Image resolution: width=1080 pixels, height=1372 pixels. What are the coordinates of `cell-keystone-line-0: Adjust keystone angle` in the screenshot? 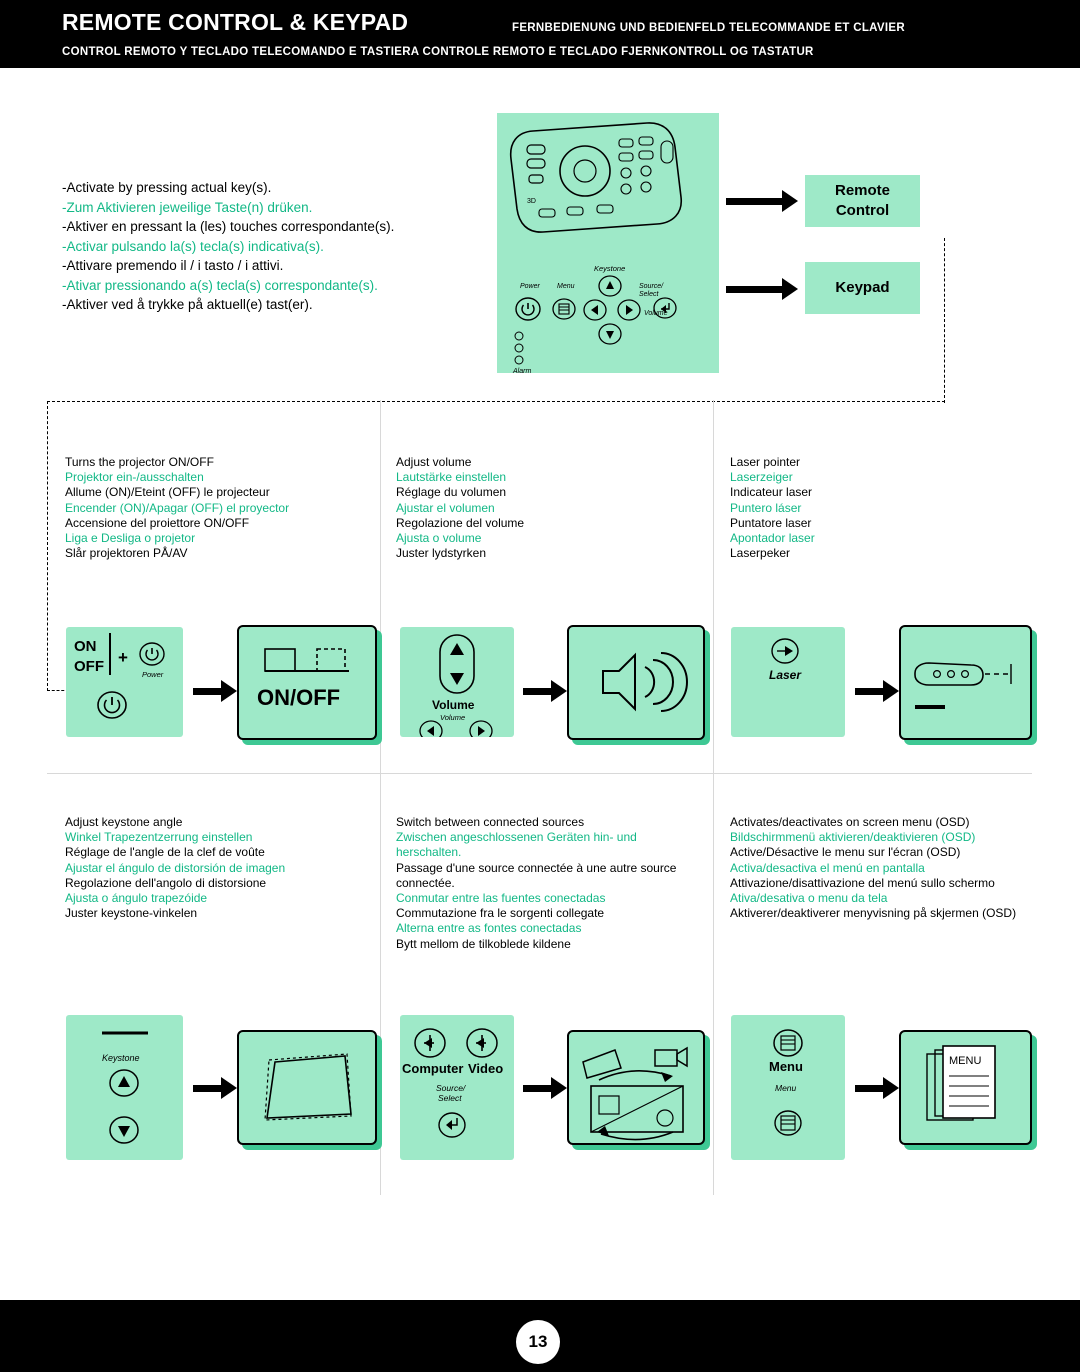 It's located at (124, 822).